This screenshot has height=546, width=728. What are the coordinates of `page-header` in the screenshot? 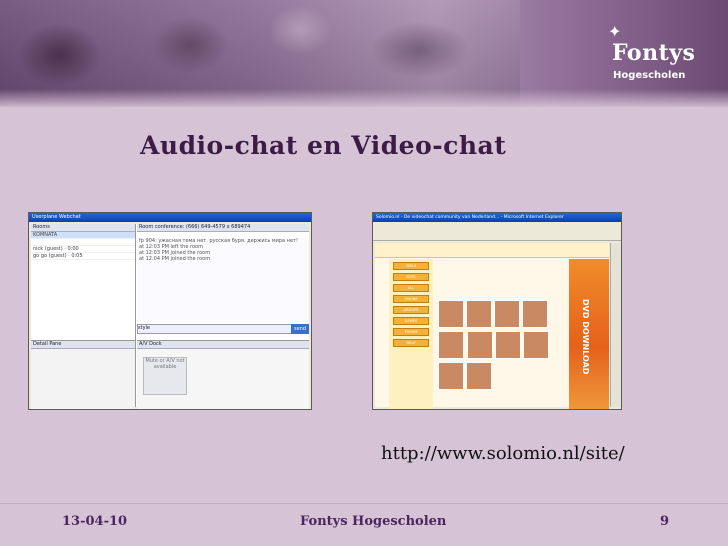 It's located at (492, 250).